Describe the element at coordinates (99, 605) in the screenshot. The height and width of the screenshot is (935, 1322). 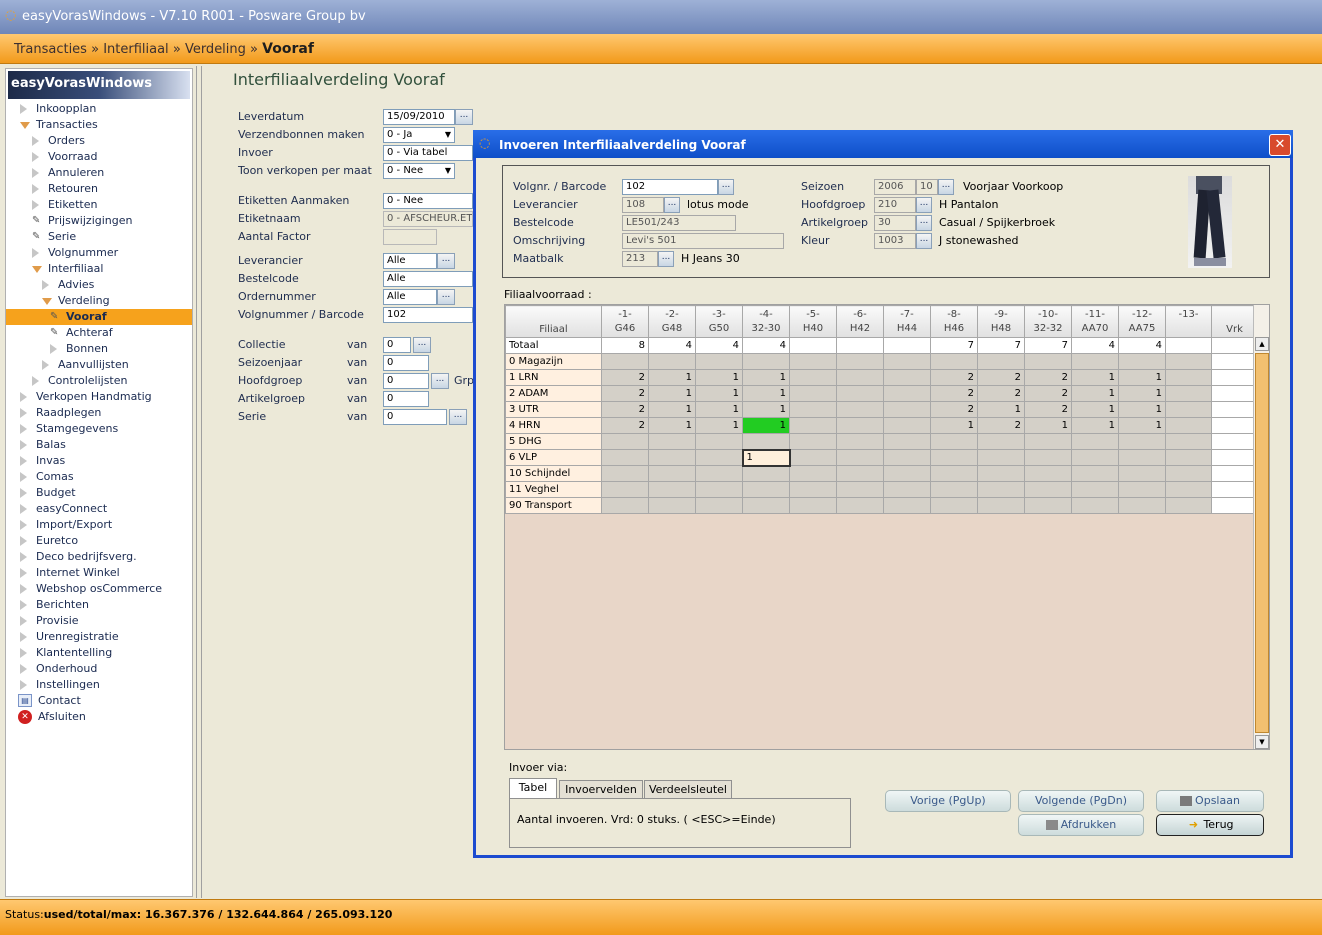
I see `sidebar-item-berichten: Berichten` at that location.